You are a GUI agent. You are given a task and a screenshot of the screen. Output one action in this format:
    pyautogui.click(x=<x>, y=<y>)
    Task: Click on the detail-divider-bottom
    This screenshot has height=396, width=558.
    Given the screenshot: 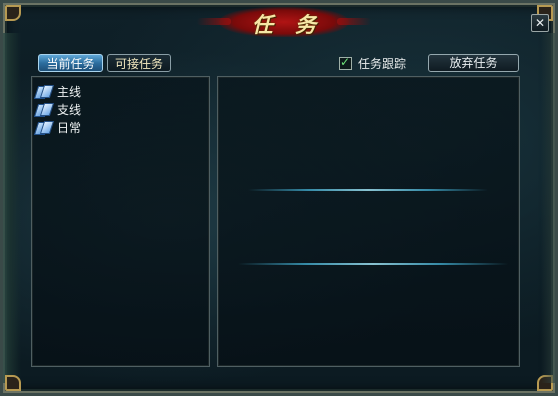 What is the action you would take?
    pyautogui.click(x=373, y=264)
    